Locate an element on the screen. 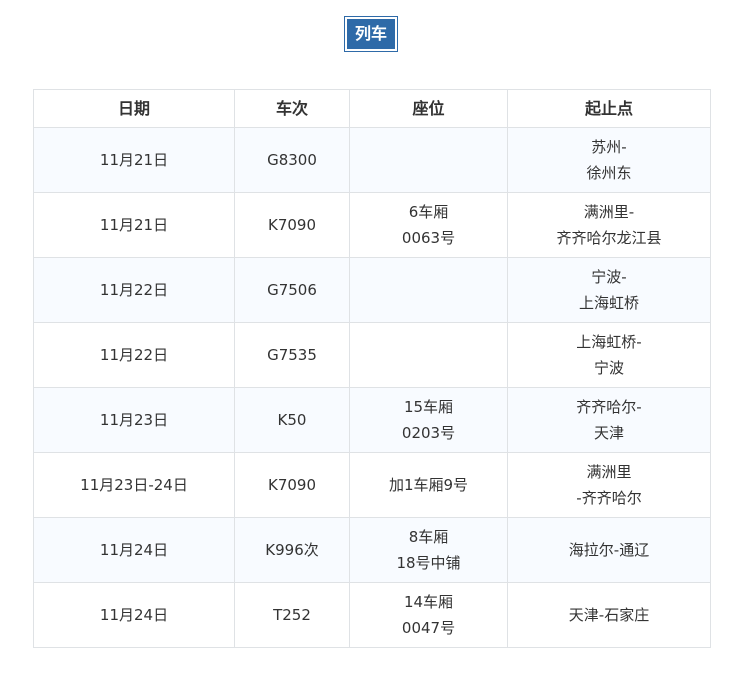  route-text: 海拉尔-通辽 is located at coordinates (609, 550).